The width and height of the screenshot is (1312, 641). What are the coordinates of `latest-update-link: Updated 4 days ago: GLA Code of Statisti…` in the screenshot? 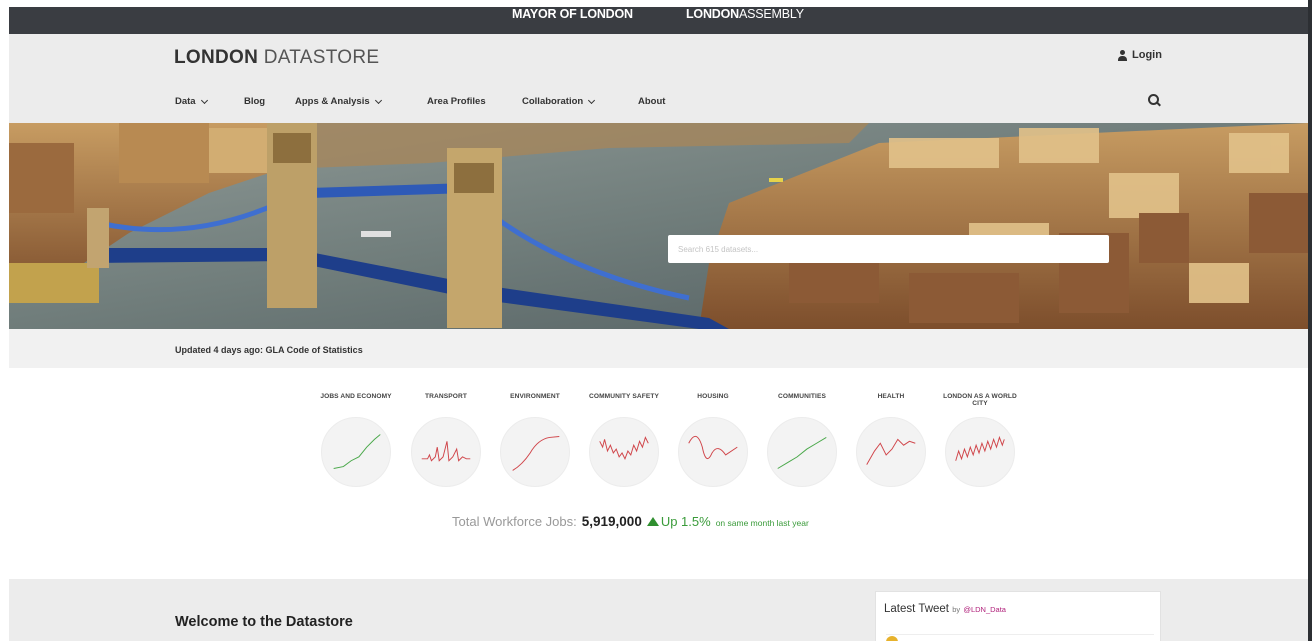 It's located at (269, 350).